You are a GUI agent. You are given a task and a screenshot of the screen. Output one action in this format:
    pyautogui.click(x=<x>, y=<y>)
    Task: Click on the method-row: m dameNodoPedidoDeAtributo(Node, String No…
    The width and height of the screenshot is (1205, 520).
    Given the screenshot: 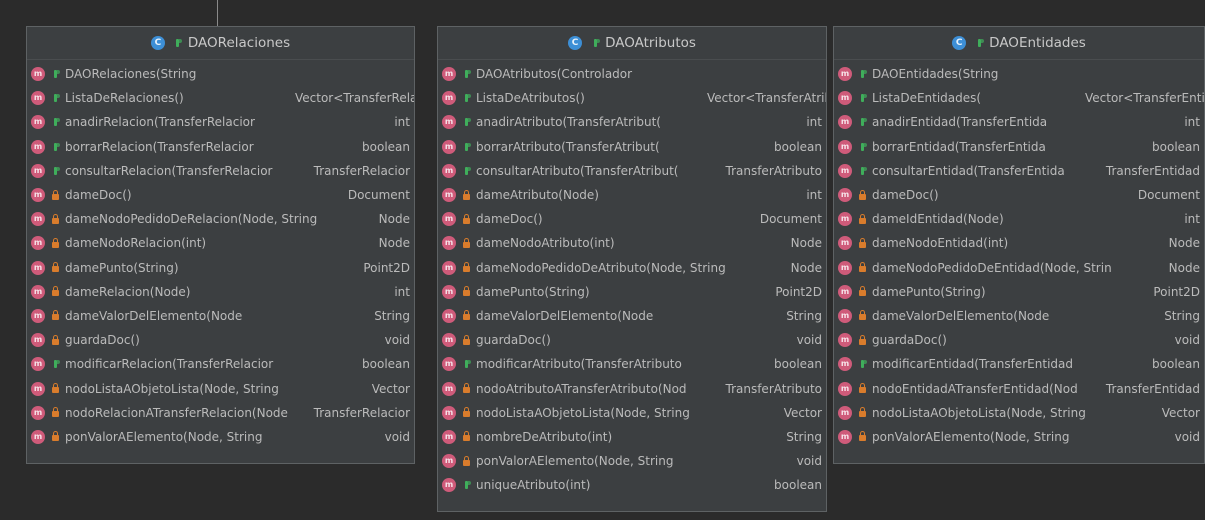 What is the action you would take?
    pyautogui.click(x=632, y=268)
    